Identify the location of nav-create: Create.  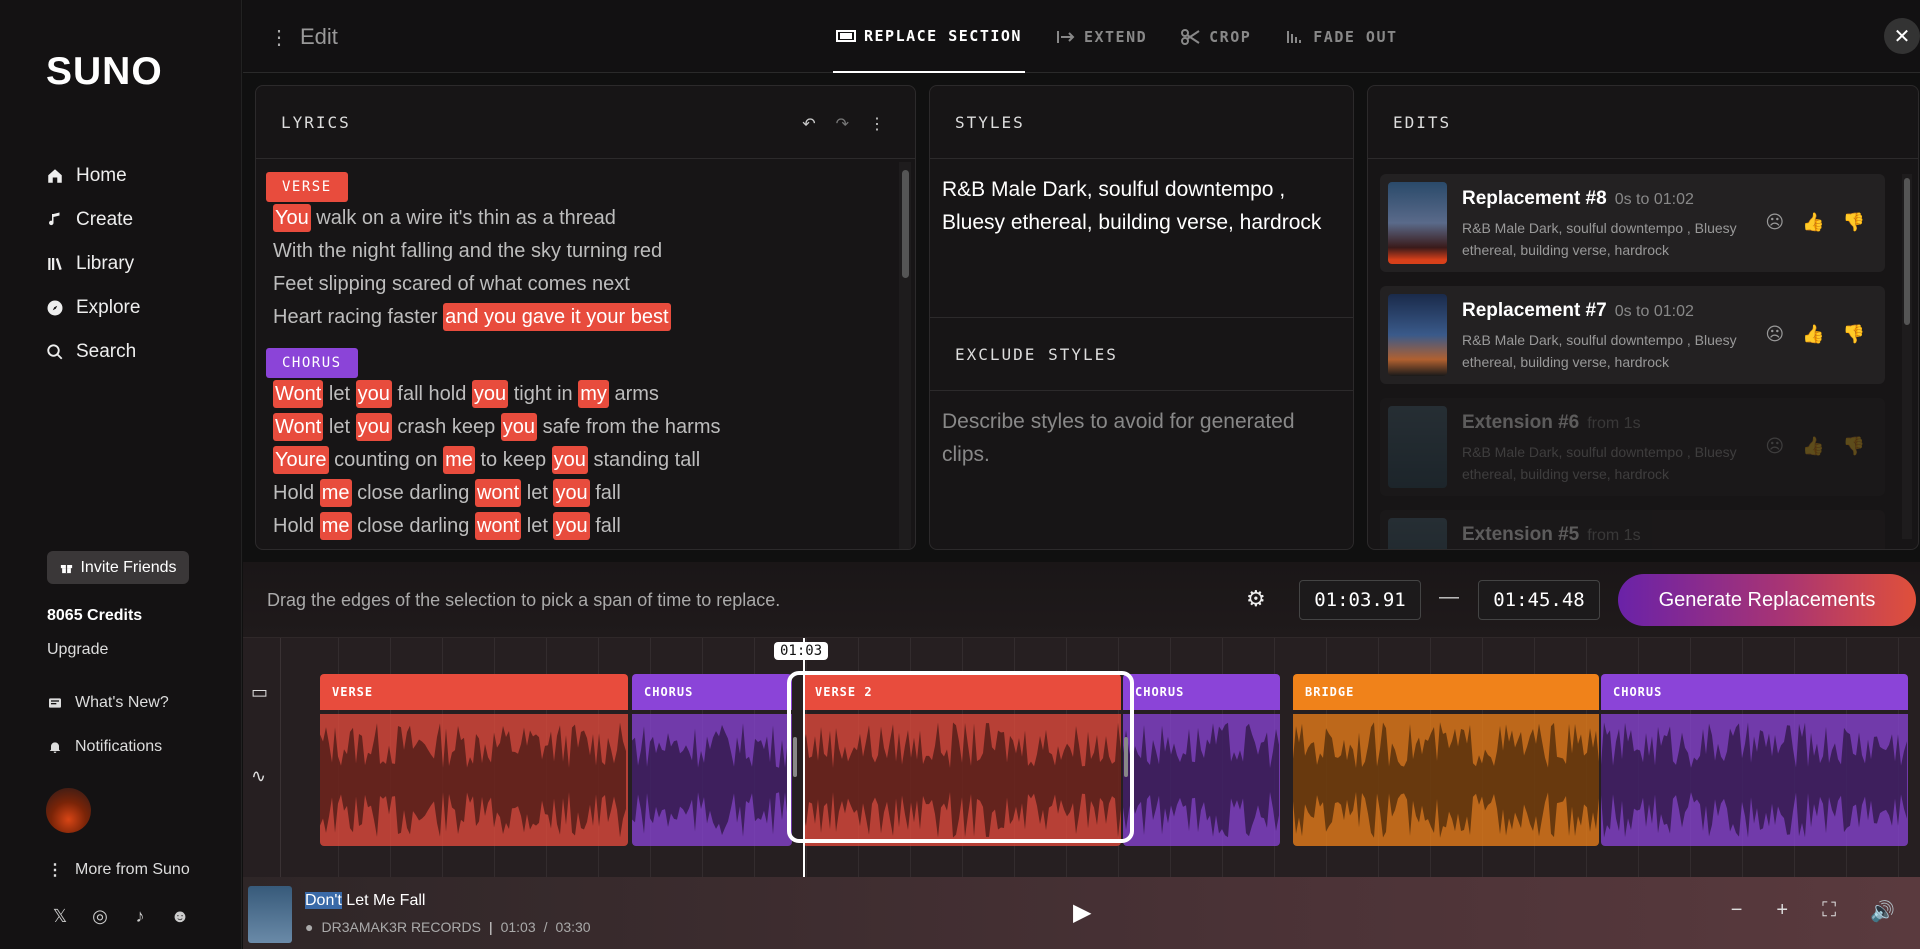
(93, 220).